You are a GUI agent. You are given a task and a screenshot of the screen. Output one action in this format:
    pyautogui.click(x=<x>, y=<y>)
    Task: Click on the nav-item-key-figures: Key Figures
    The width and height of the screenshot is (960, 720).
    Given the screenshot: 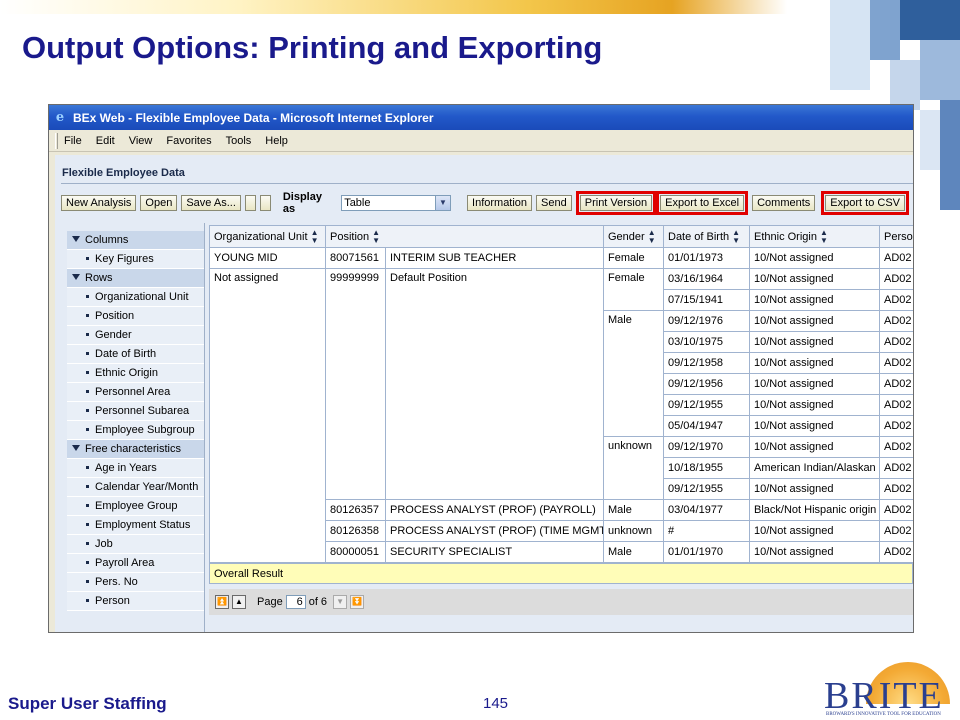 What is the action you would take?
    pyautogui.click(x=136, y=259)
    